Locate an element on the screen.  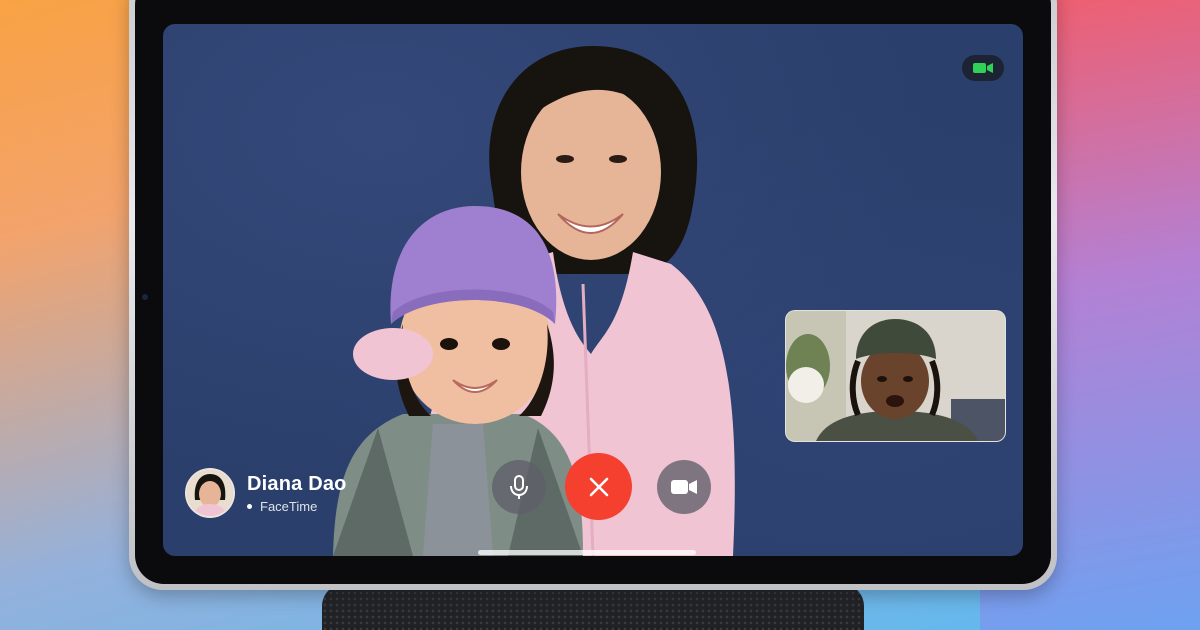
self-view-pip is located at coordinates (895, 376).